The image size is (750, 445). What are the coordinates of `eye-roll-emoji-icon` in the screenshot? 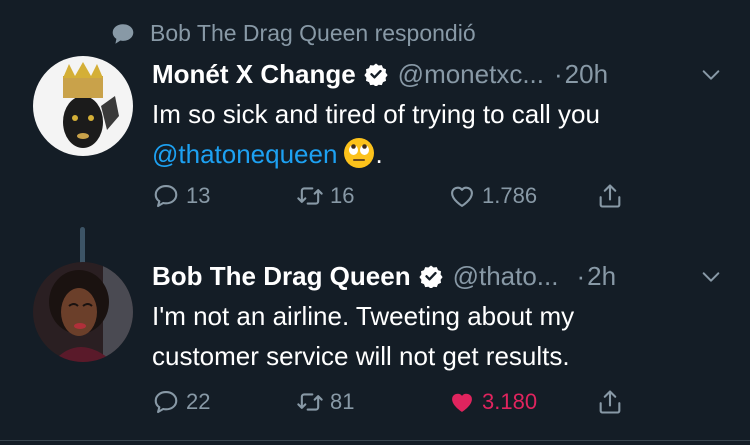 It's located at (359, 153).